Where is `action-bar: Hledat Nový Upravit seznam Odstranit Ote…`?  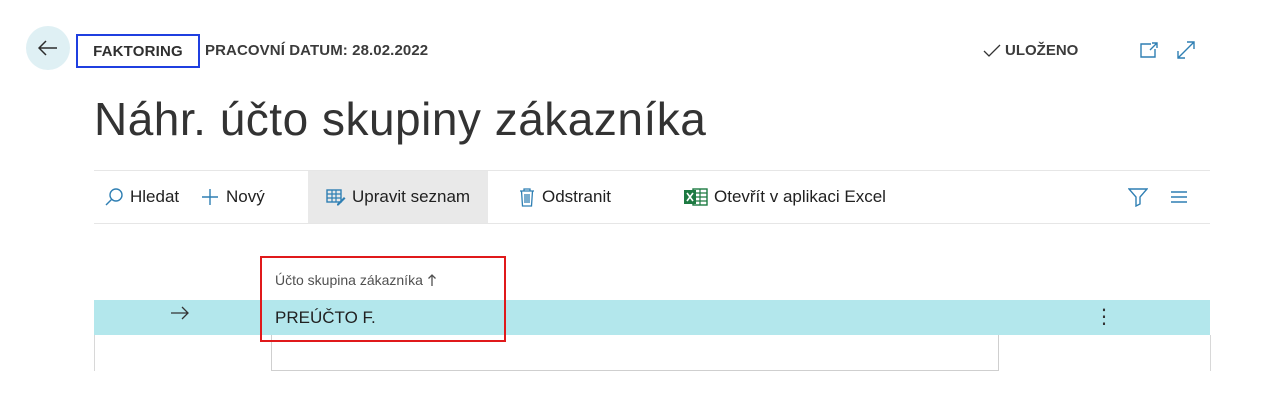 action-bar: Hledat Nový Upravit seznam Odstranit Ote… is located at coordinates (652, 197).